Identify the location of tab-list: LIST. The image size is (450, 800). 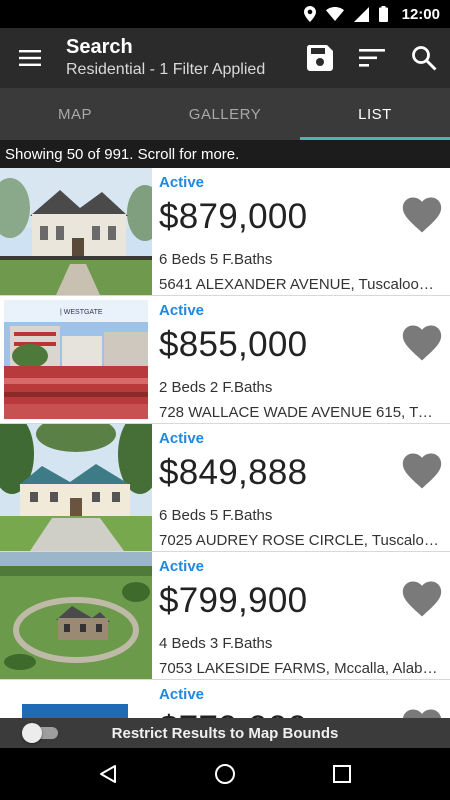
(375, 114).